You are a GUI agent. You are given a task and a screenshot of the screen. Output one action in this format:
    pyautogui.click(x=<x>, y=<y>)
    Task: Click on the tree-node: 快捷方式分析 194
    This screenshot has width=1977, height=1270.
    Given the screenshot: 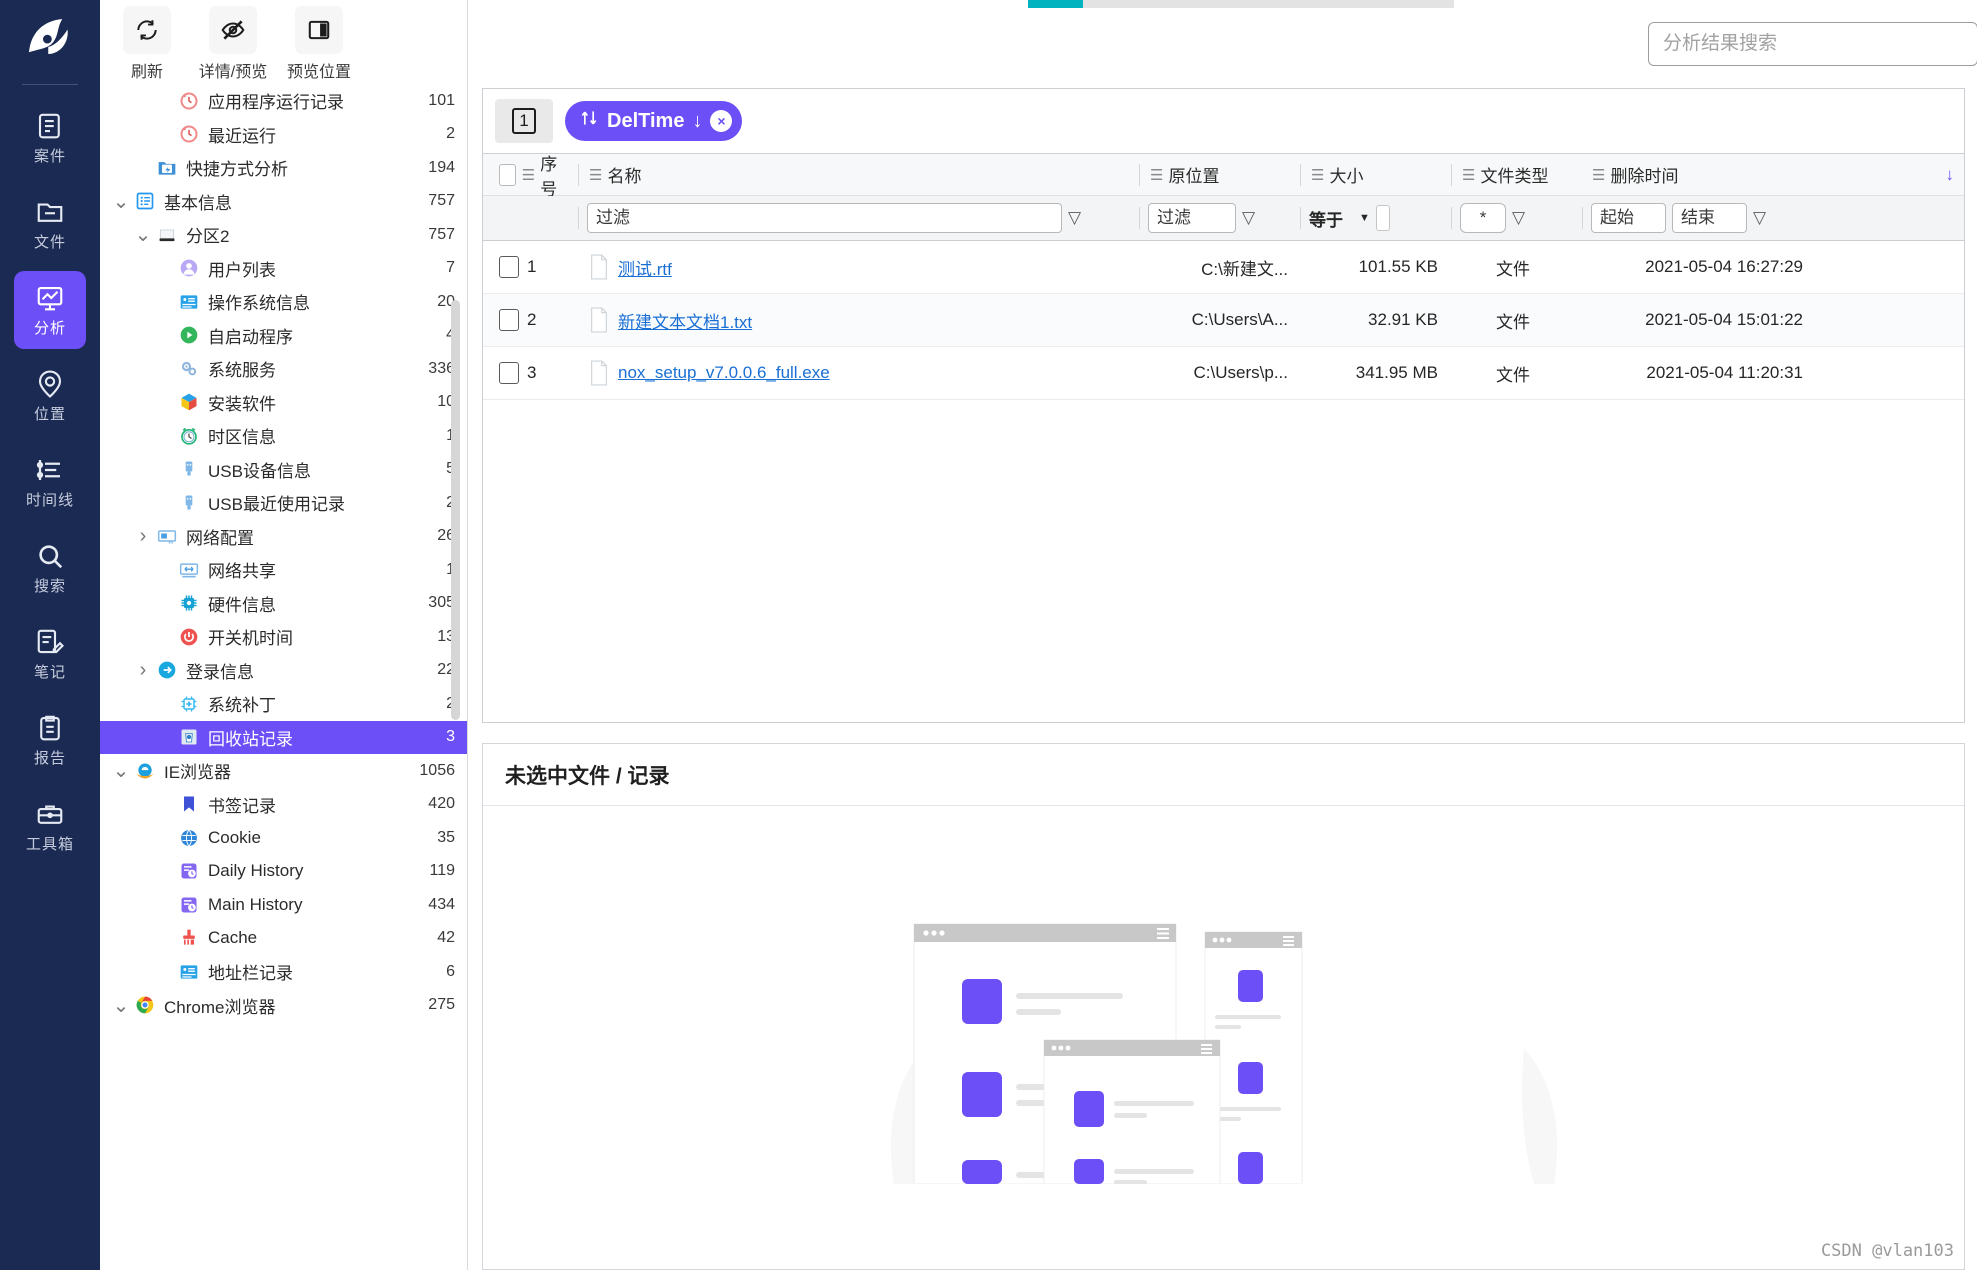 What is the action you would take?
    pyautogui.click(x=283, y=168)
    